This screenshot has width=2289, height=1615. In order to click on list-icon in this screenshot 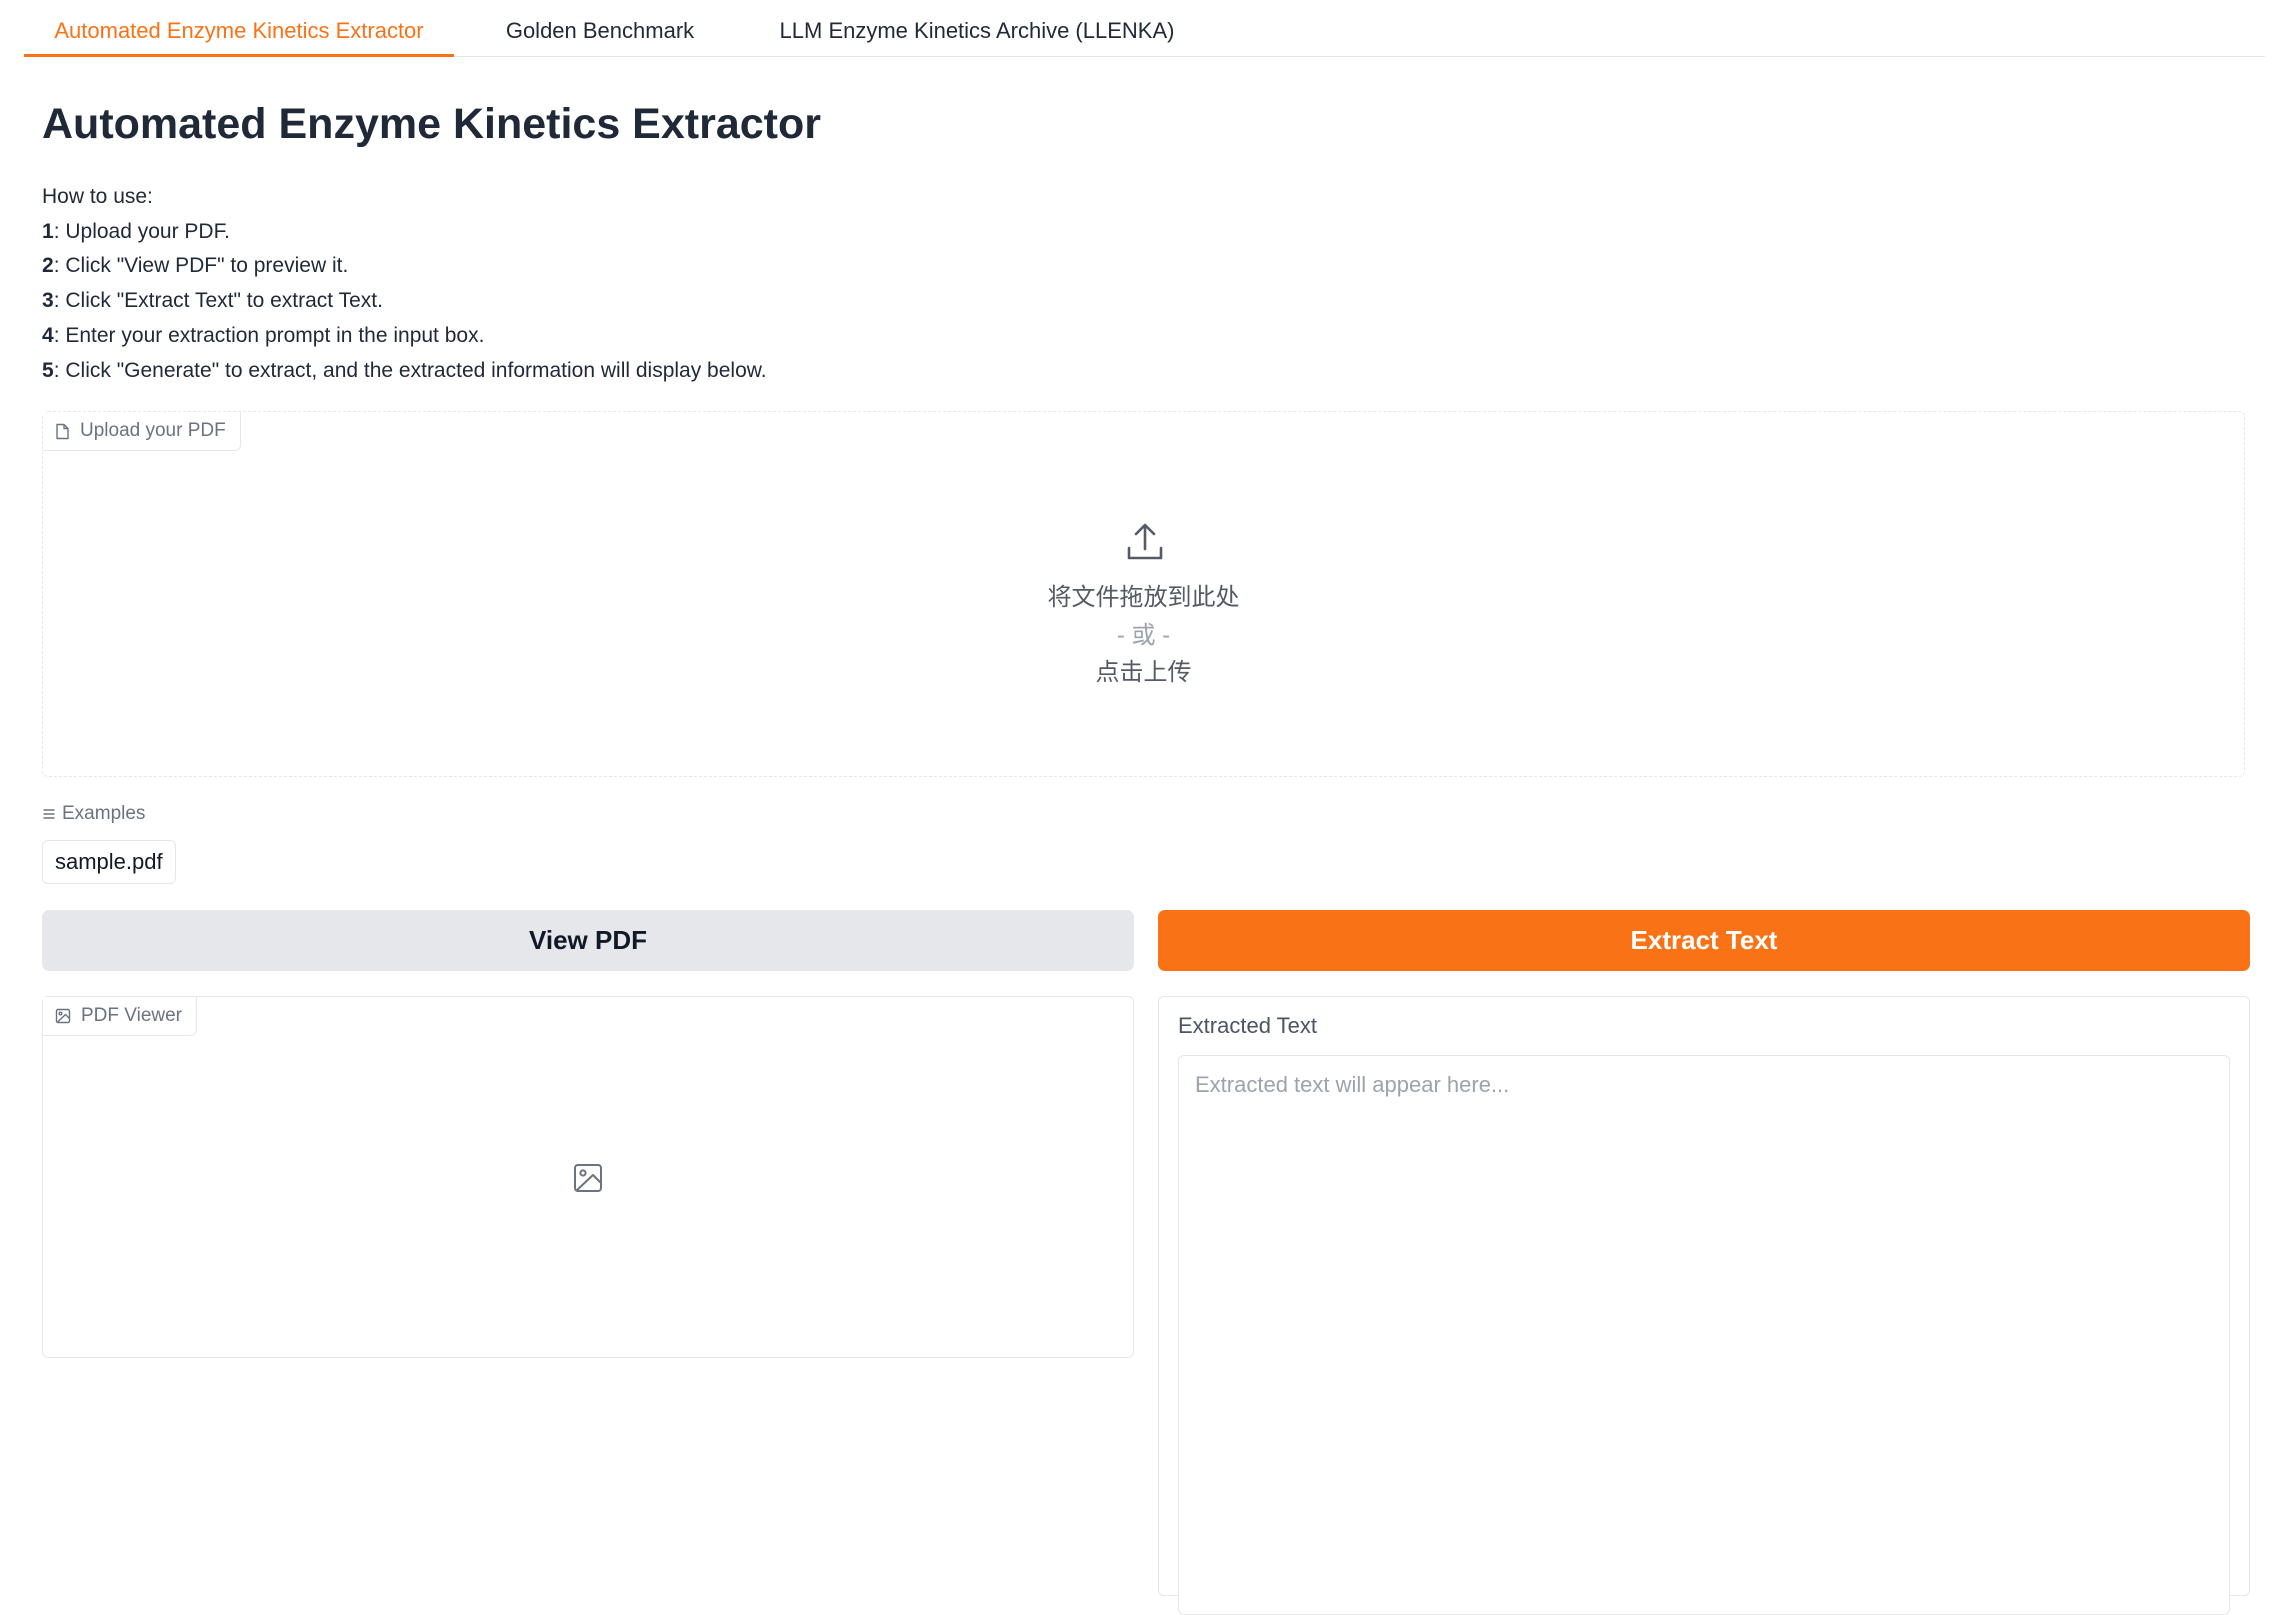, I will do `click(49, 814)`.